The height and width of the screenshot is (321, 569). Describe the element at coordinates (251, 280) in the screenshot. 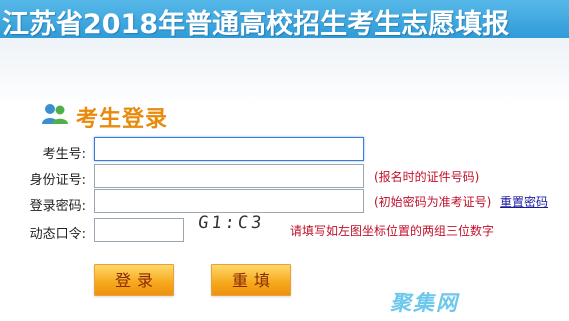

I see `reset-button: 重填` at that location.